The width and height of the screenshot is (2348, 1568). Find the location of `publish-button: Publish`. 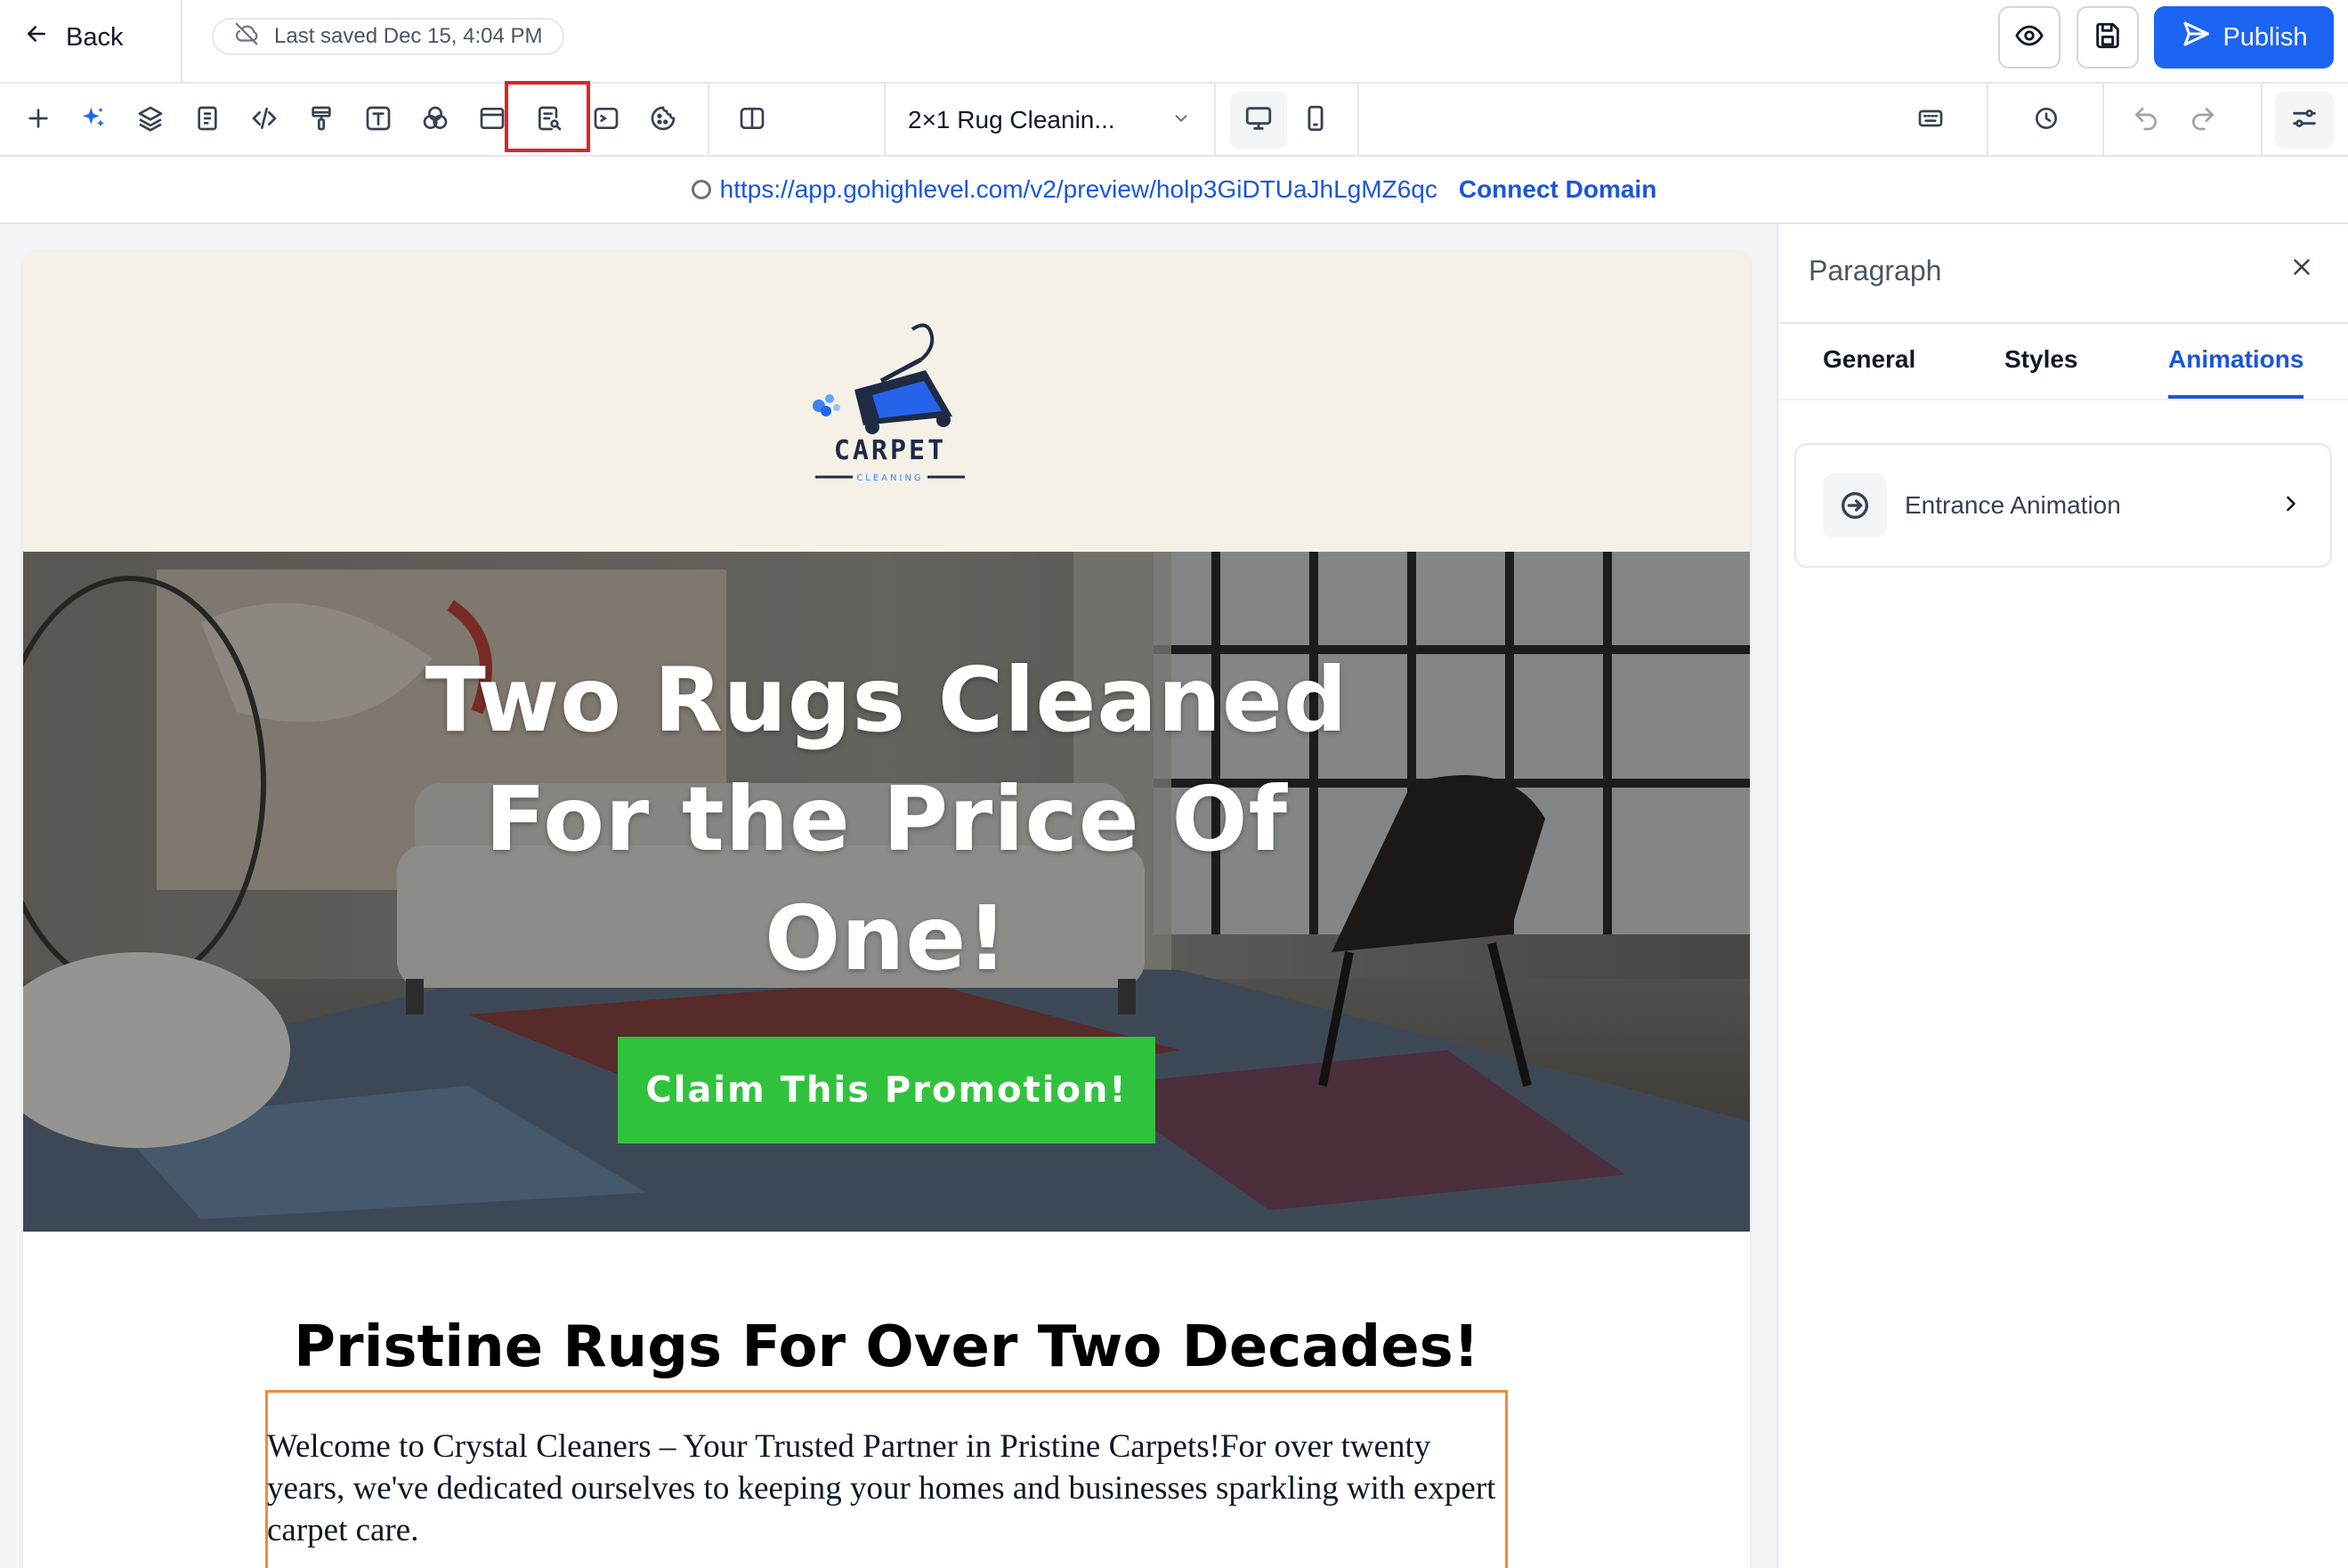

publish-button: Publish is located at coordinates (2244, 37).